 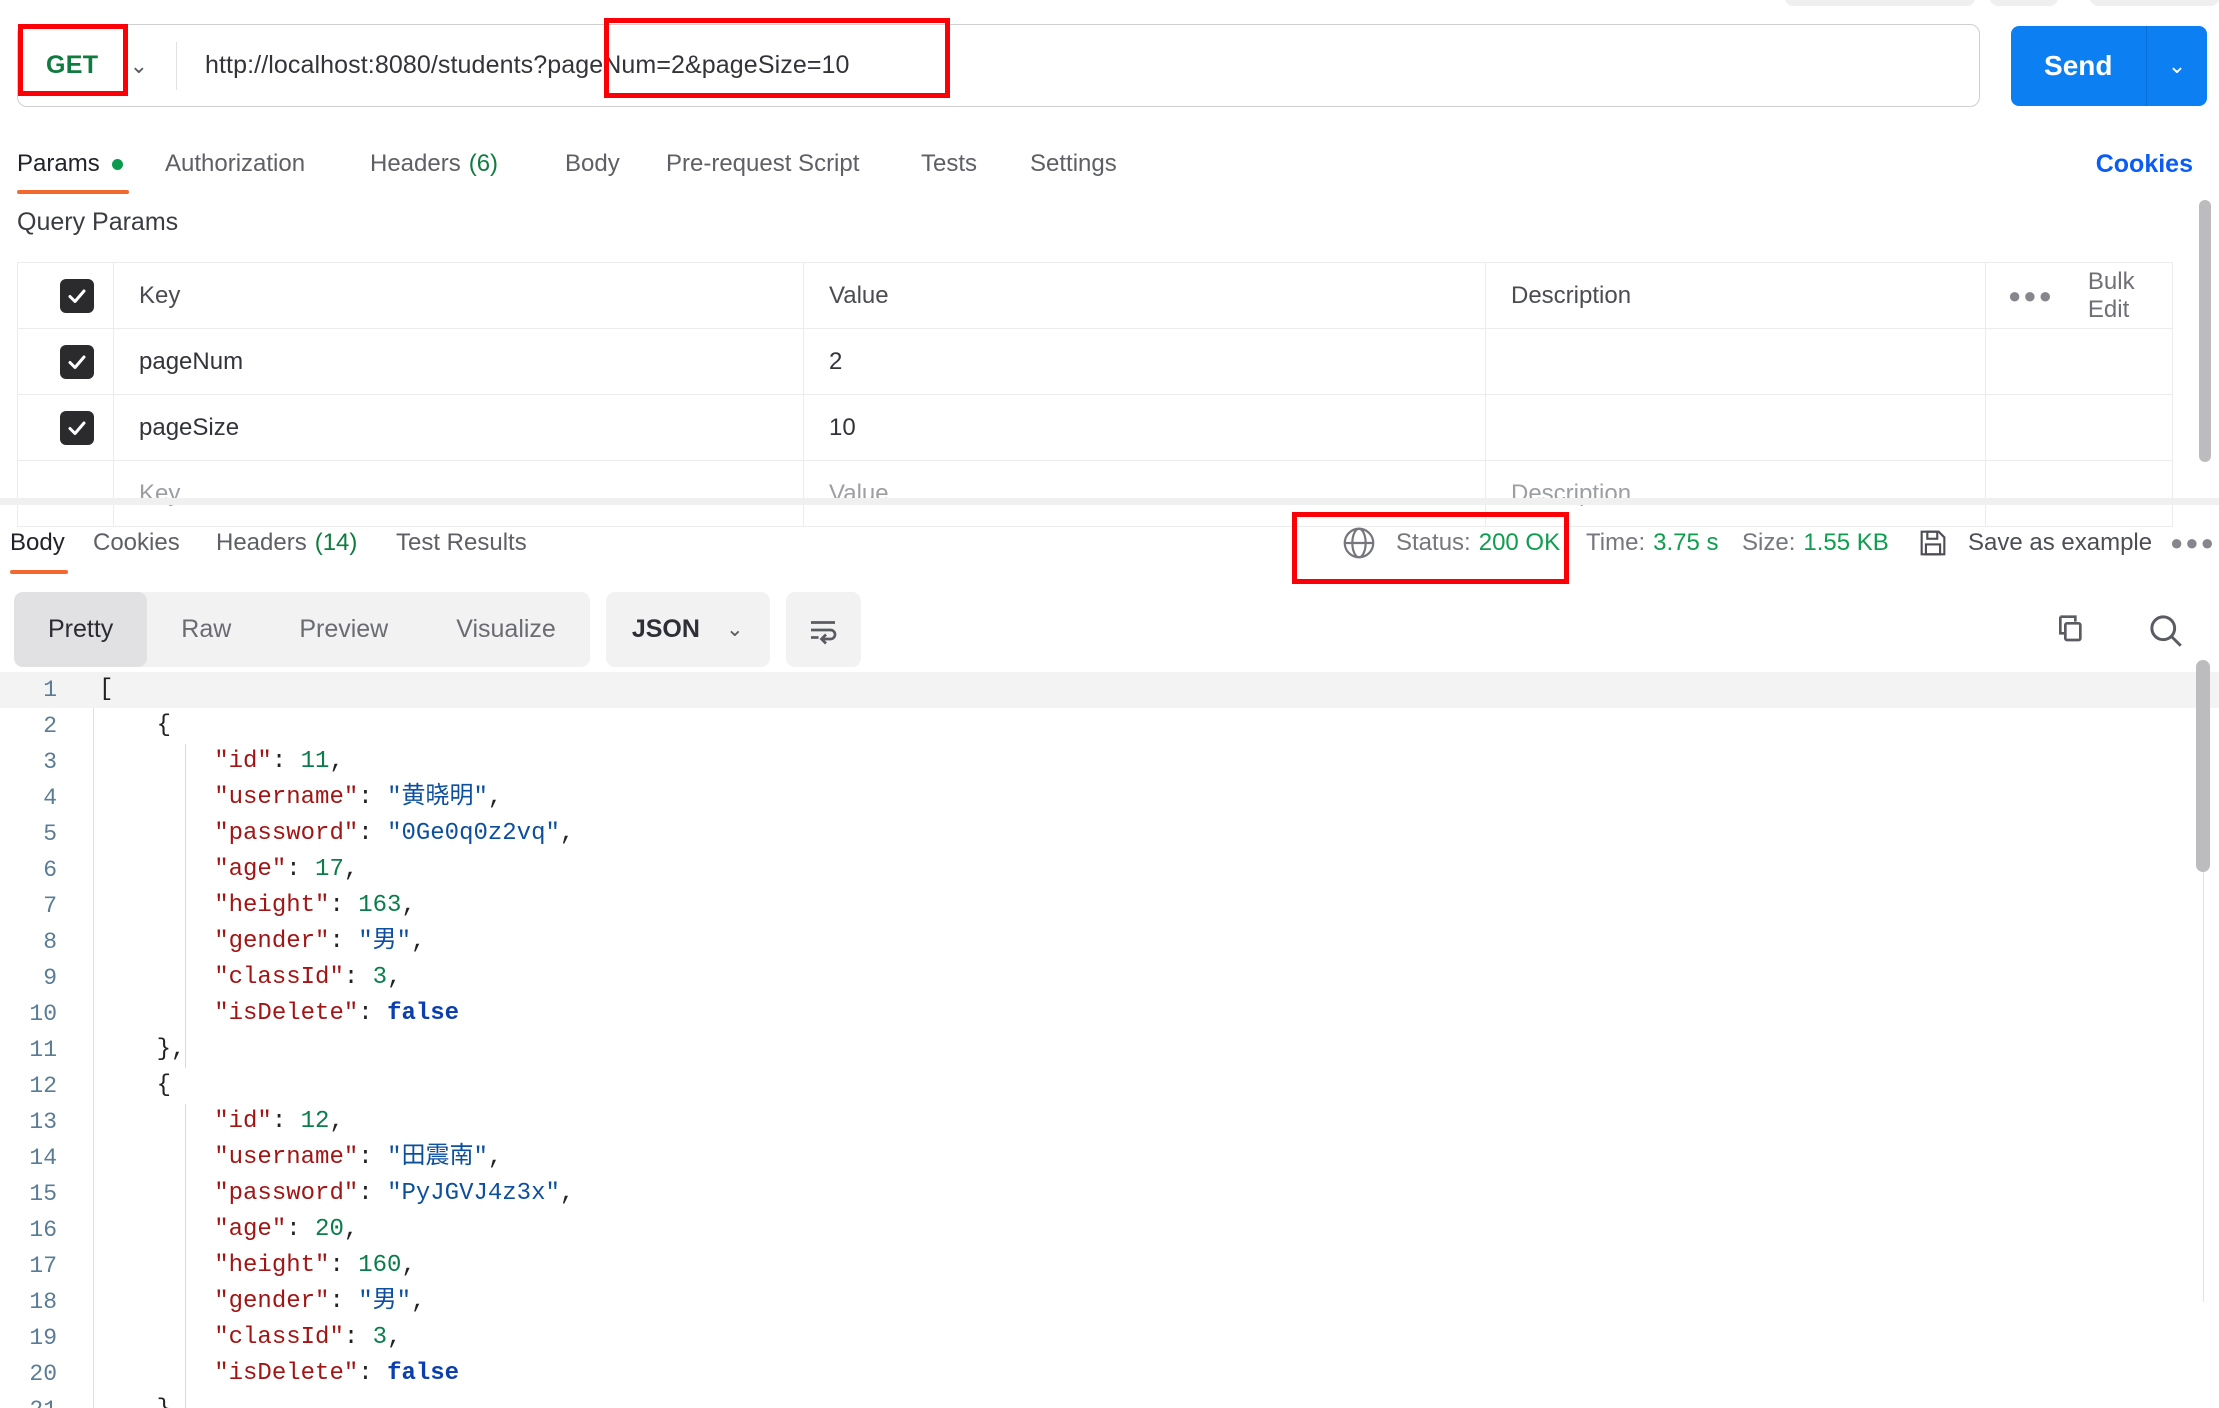 I want to click on code-line-content: "isDelete": false, so click(x=279, y=1013).